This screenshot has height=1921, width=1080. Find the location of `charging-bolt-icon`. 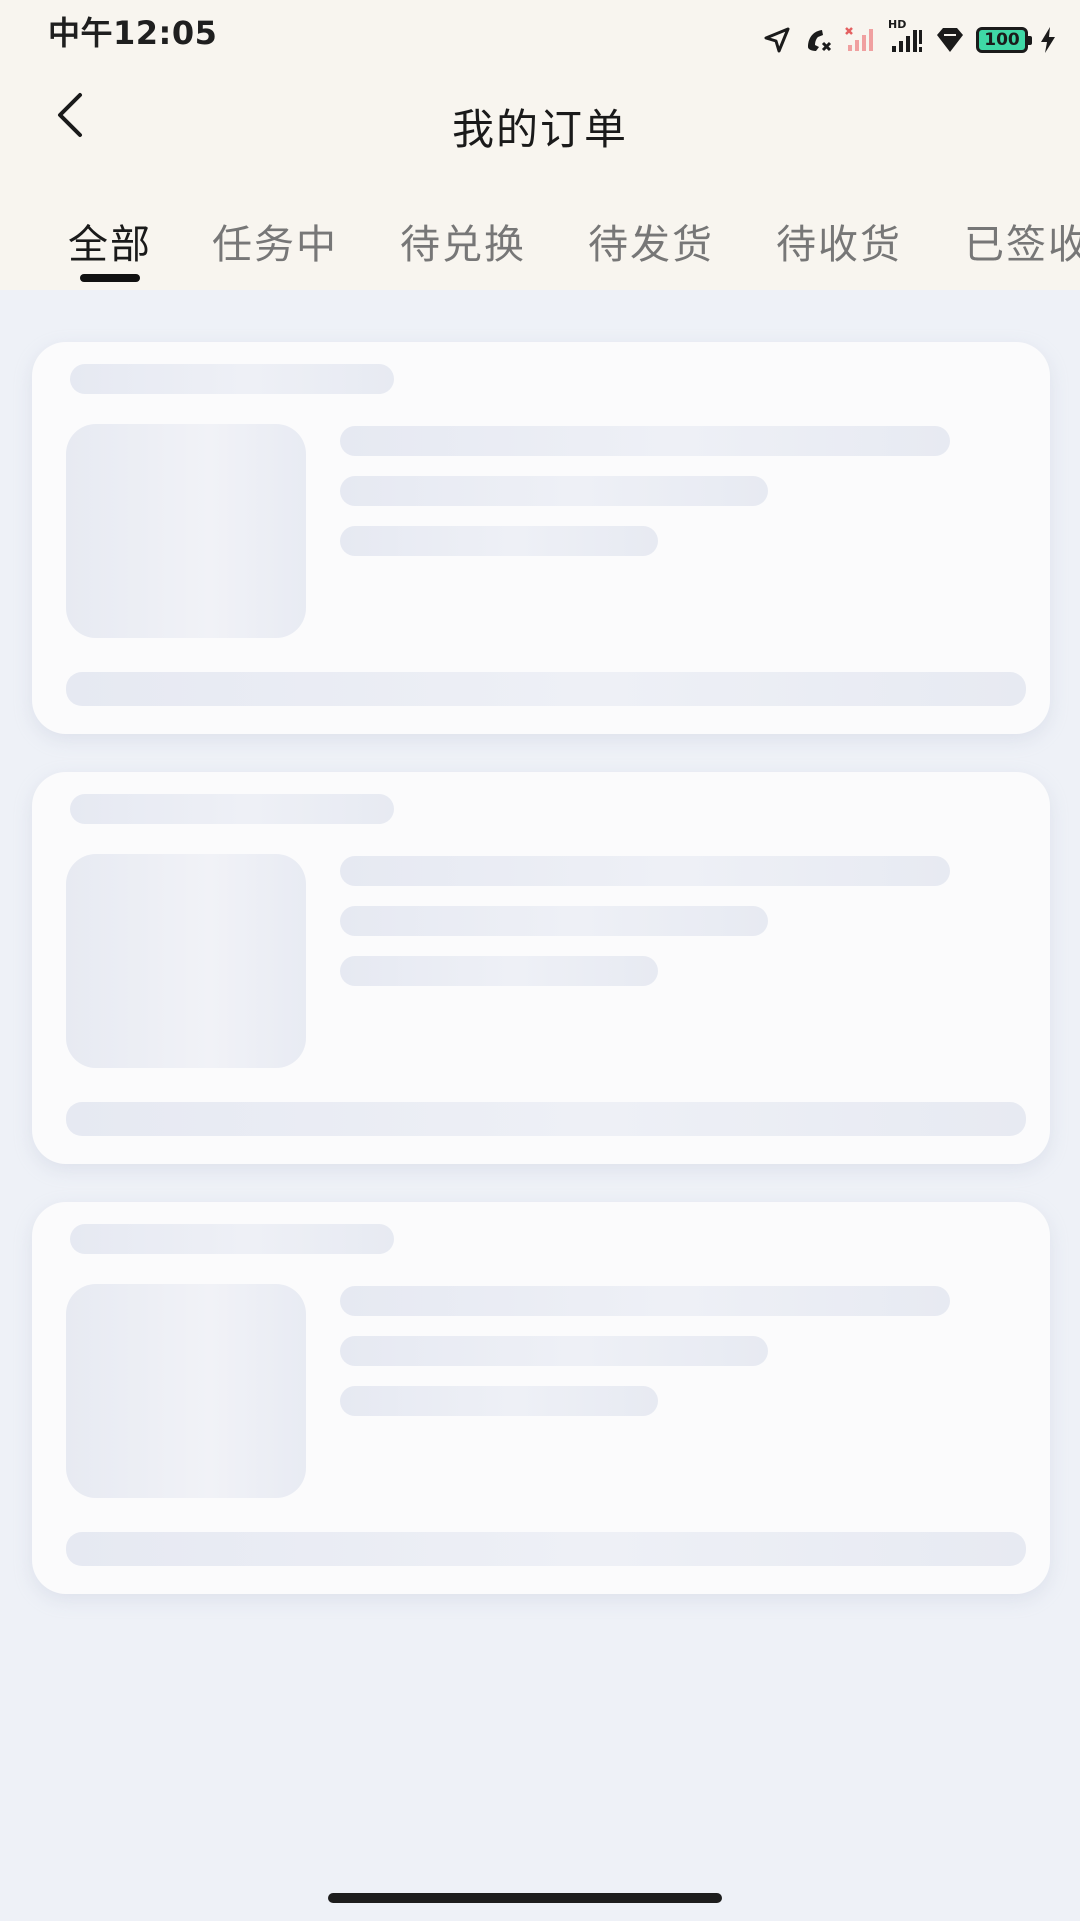

charging-bolt-icon is located at coordinates (1048, 40).